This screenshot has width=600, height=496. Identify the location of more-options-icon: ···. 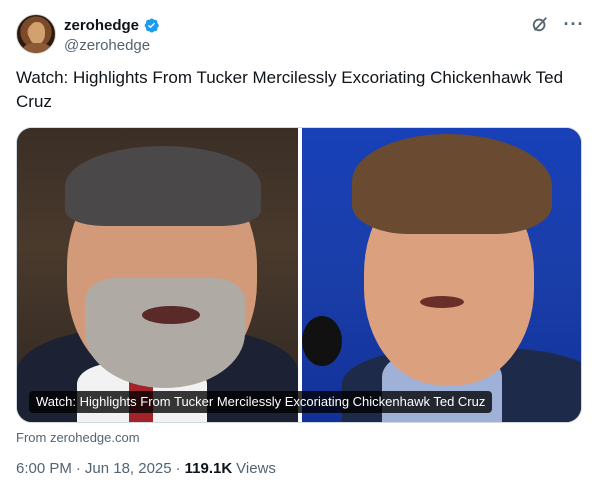
(574, 24).